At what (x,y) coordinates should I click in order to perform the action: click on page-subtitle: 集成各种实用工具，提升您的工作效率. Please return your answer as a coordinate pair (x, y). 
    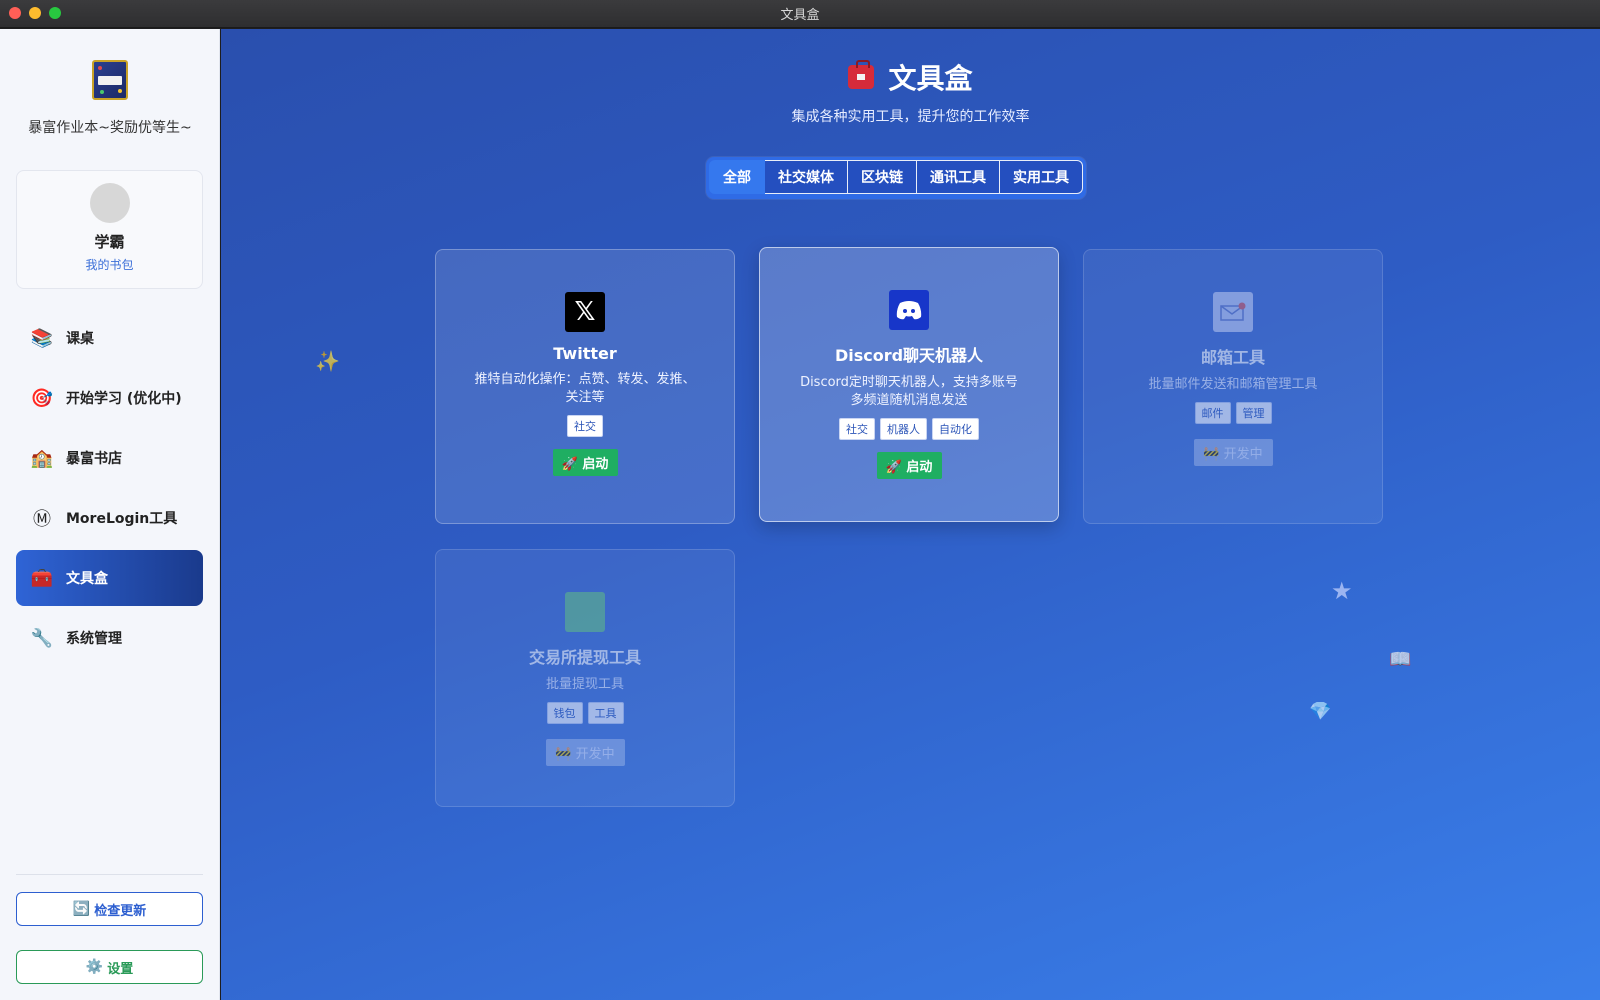
    Looking at the image, I should click on (910, 117).